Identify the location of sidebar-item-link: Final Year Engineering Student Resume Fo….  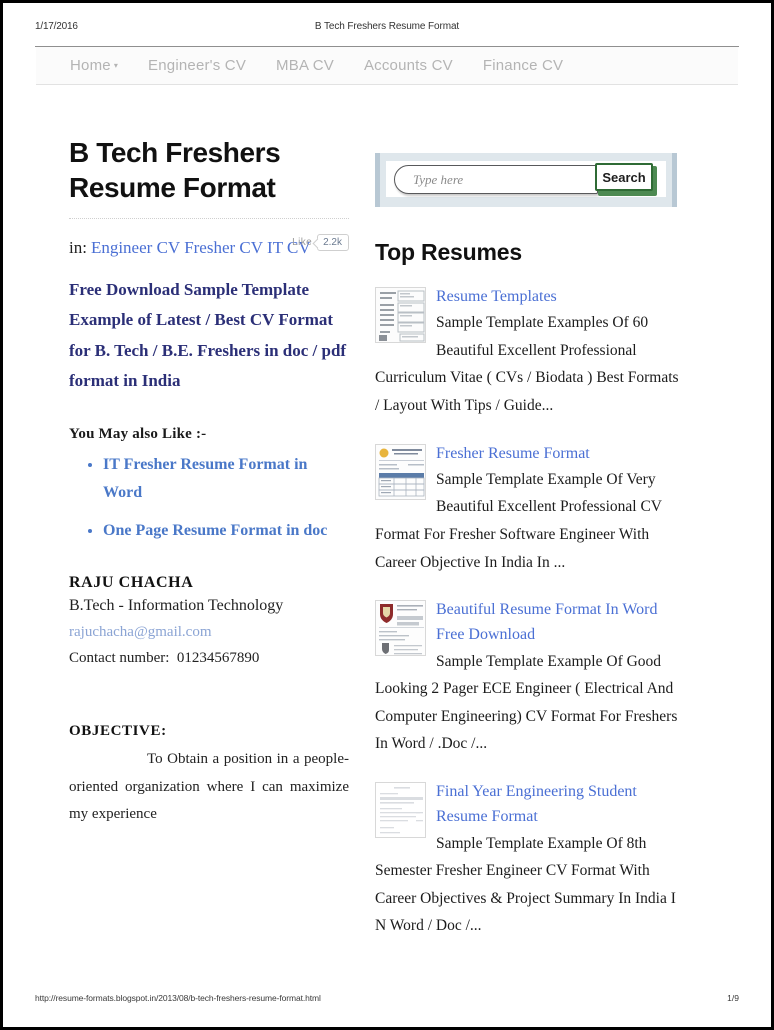
(536, 804).